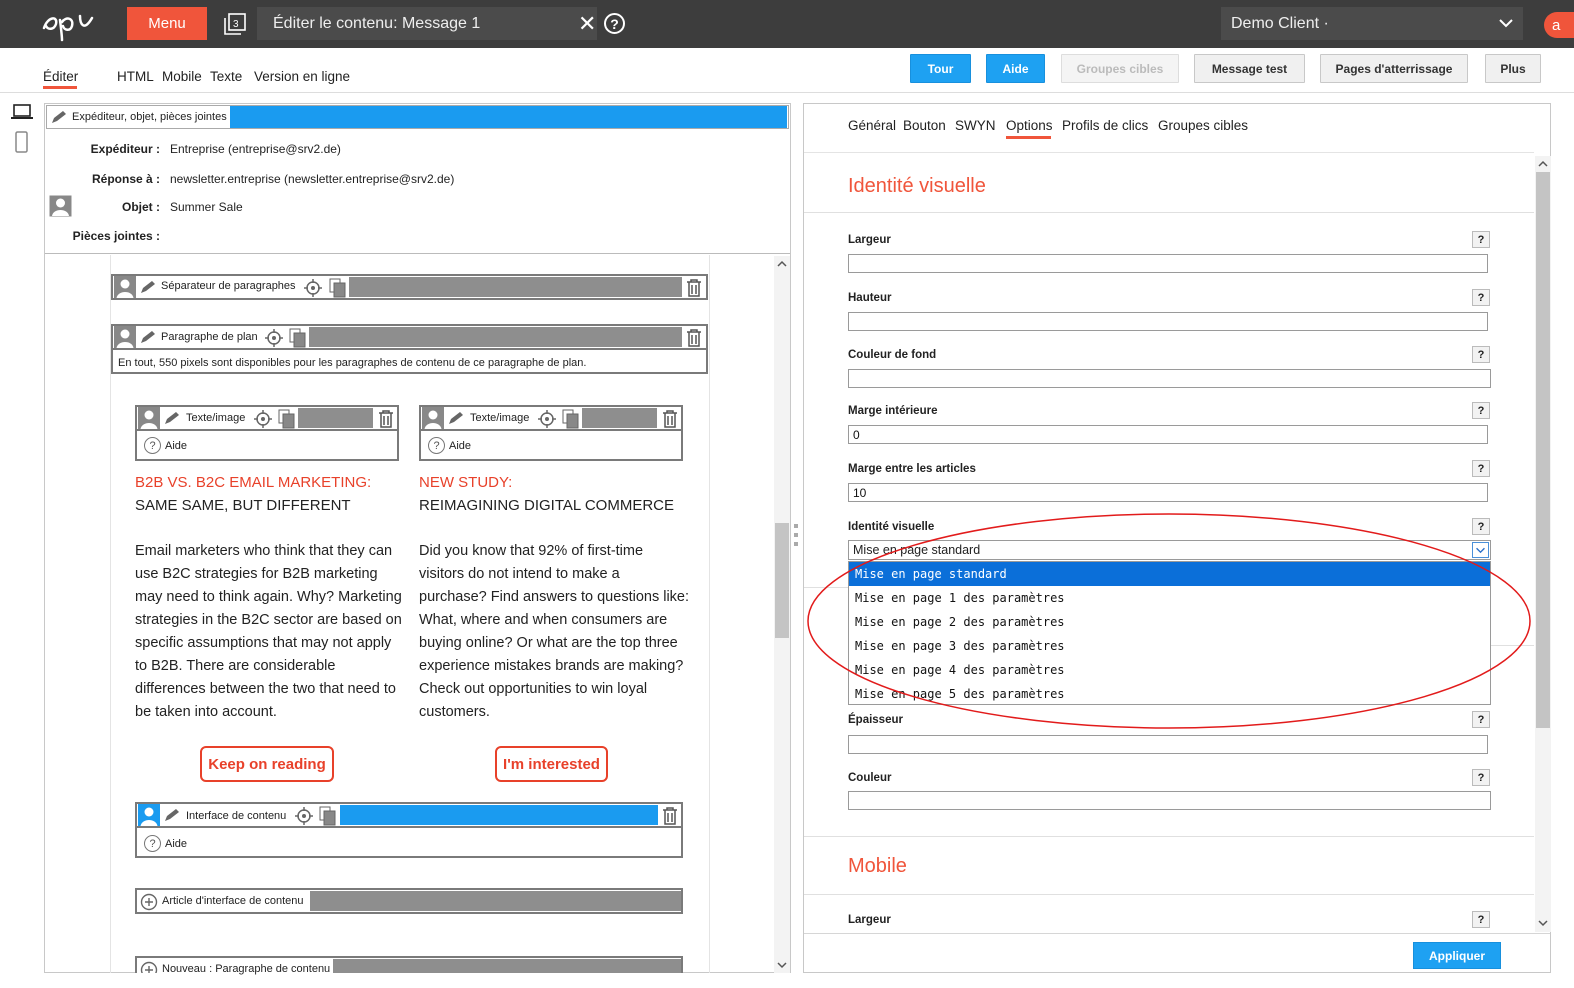  Describe the element at coordinates (1029, 125) in the screenshot. I see `rtab-options: Options` at that location.